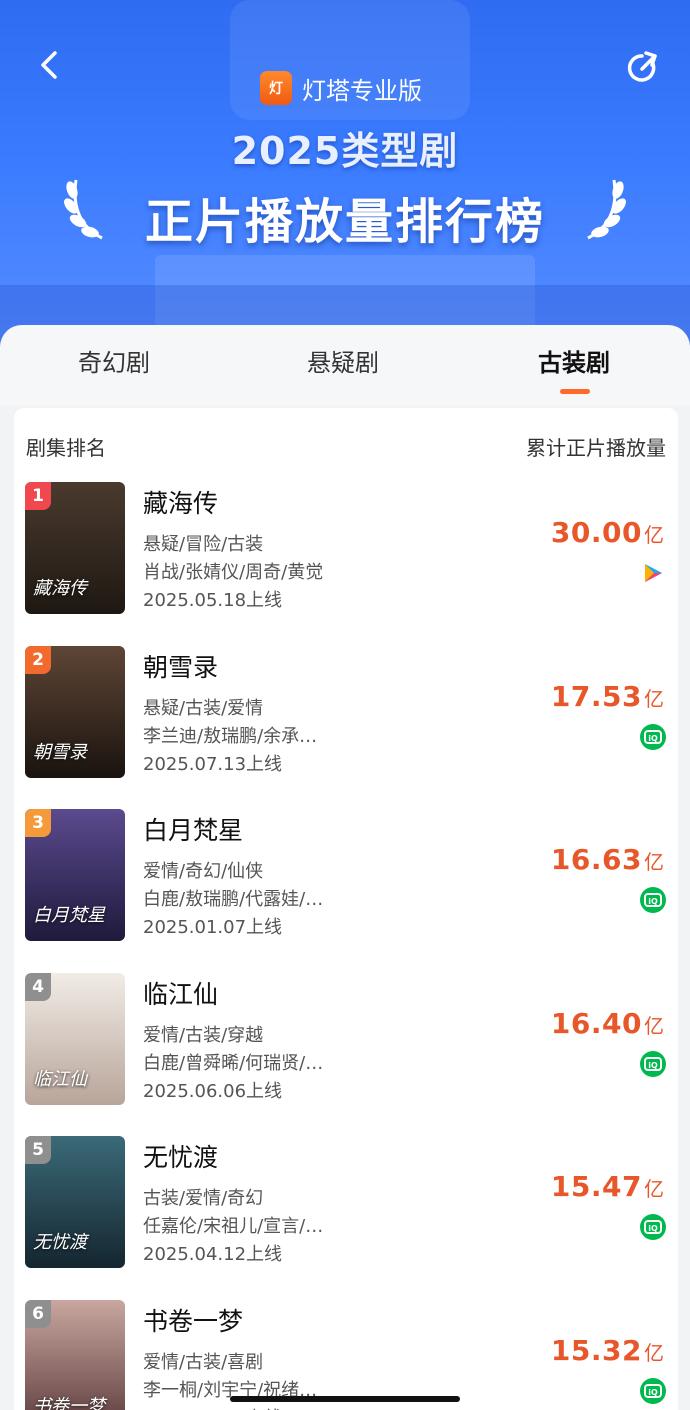 The width and height of the screenshot is (690, 1410). I want to click on back-button, so click(50, 65).